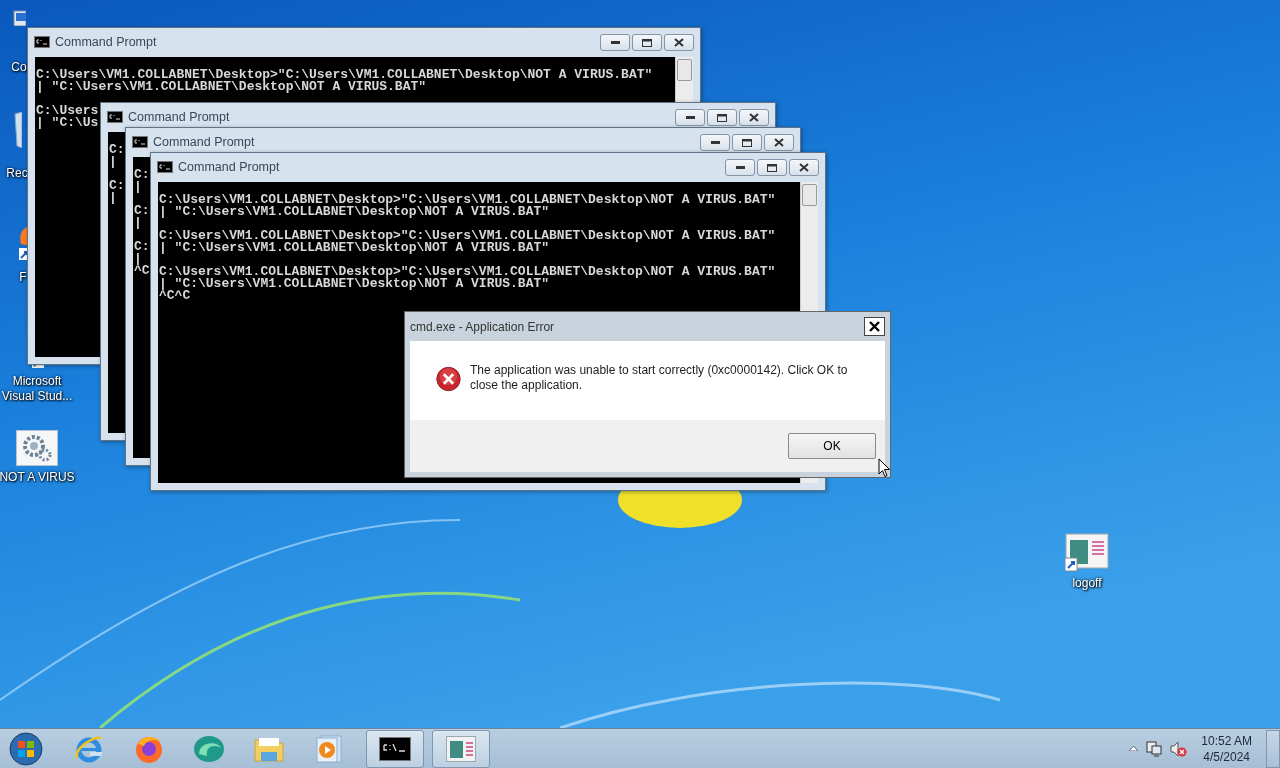 This screenshot has height=768, width=1280. I want to click on start-orb-icon, so click(26, 748).